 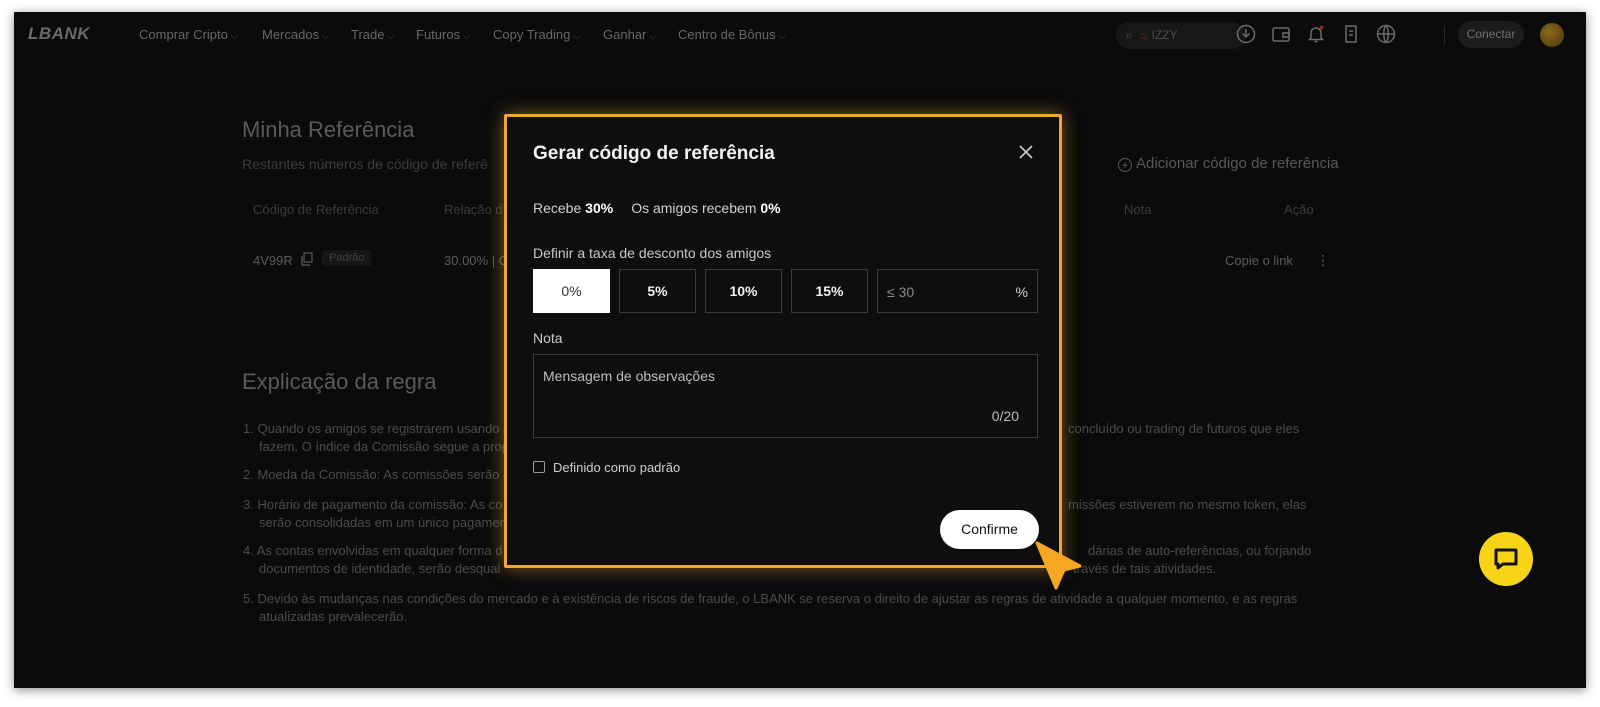 I want to click on nav-trade: Trade ⌵, so click(x=372, y=34).